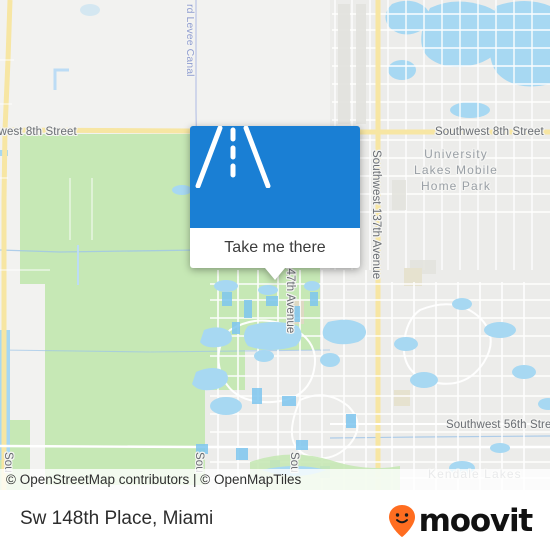 The image size is (550, 550). Describe the element at coordinates (275, 177) in the screenshot. I see `popup-icon-header` at that location.